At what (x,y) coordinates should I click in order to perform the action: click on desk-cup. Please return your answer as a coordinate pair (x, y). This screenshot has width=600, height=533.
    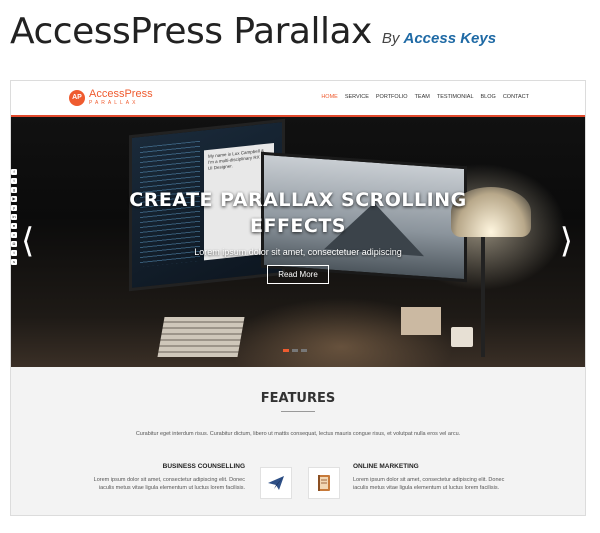
    Looking at the image, I should click on (462, 337).